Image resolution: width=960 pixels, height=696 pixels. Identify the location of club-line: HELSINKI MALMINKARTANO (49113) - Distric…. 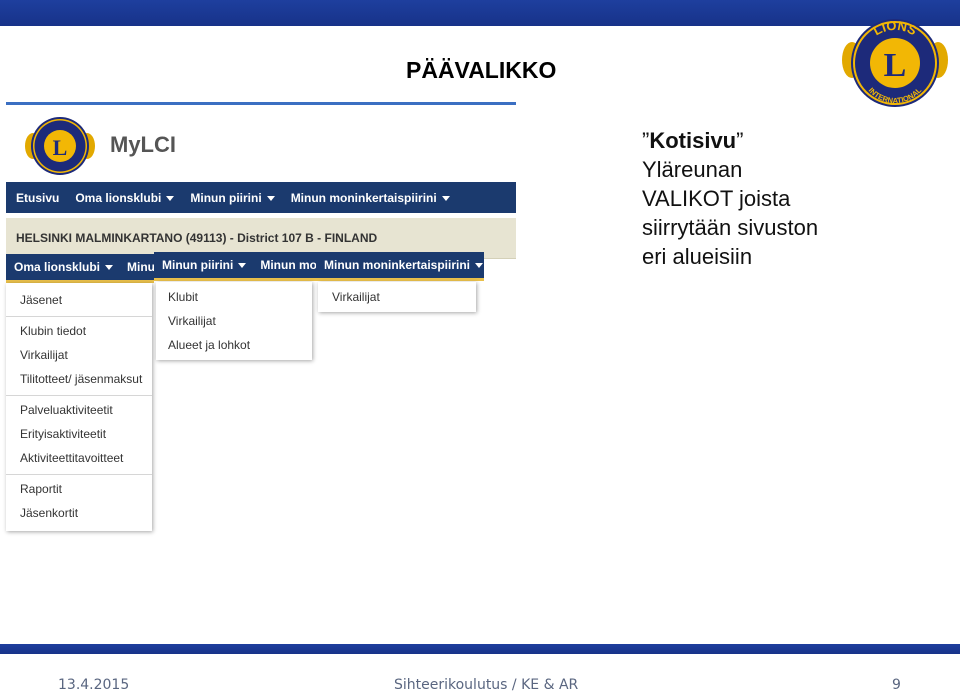
(197, 238).